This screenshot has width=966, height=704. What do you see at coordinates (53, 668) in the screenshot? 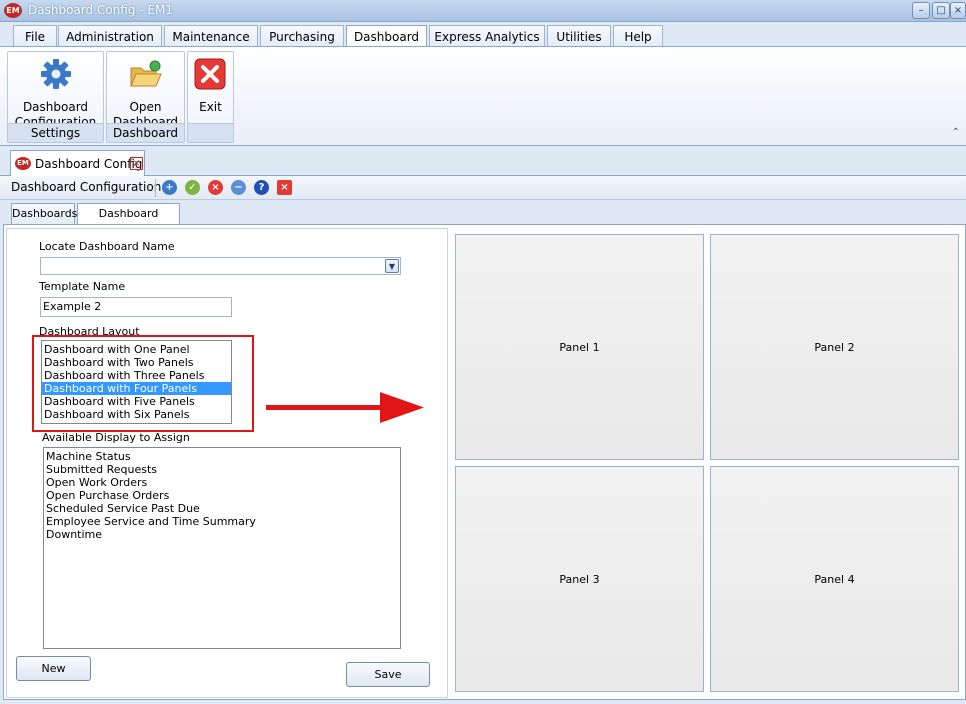
I see `new-button: New` at bounding box center [53, 668].